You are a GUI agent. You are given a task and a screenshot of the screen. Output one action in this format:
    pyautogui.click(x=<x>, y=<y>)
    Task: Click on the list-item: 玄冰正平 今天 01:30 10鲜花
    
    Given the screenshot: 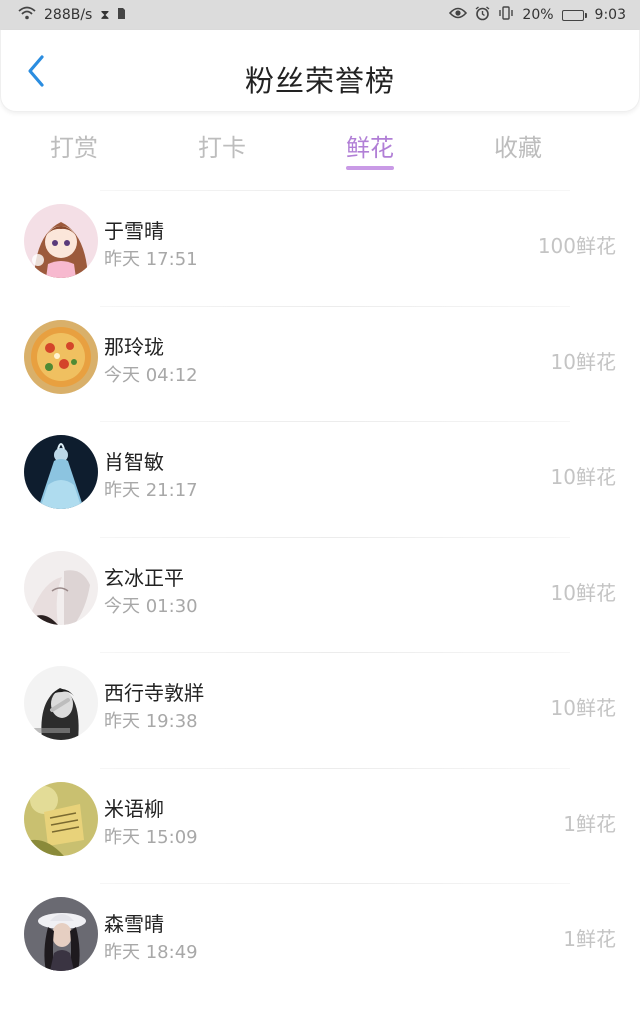 What is the action you would take?
    pyautogui.click(x=320, y=594)
    